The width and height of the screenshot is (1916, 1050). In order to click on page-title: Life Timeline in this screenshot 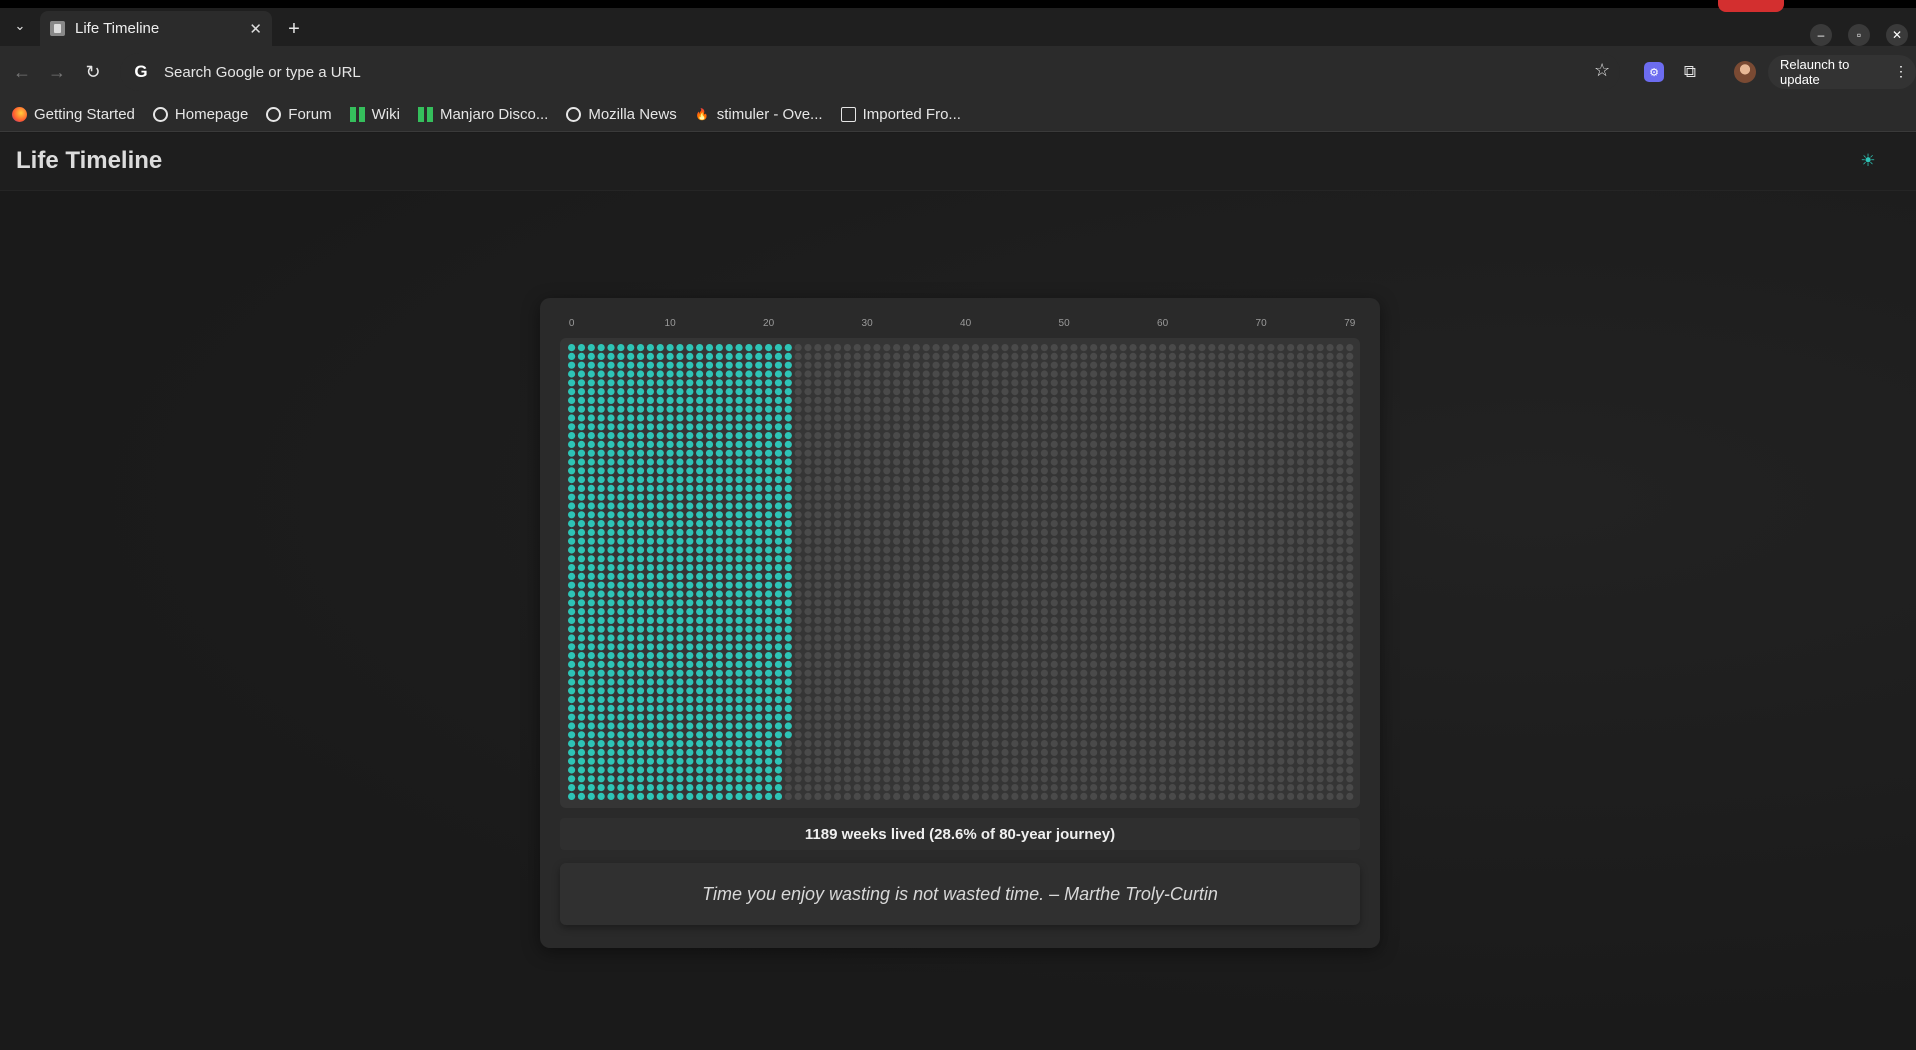, I will do `click(89, 160)`.